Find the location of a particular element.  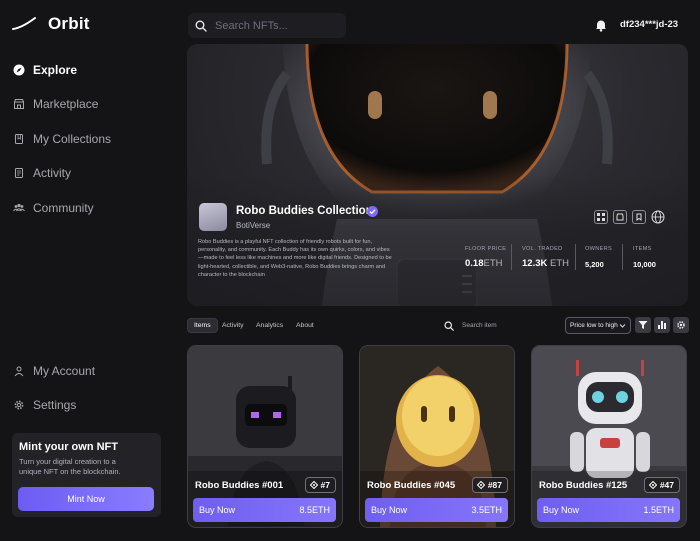

stat-owners: OWNERS 5,200 is located at coordinates (598, 257).